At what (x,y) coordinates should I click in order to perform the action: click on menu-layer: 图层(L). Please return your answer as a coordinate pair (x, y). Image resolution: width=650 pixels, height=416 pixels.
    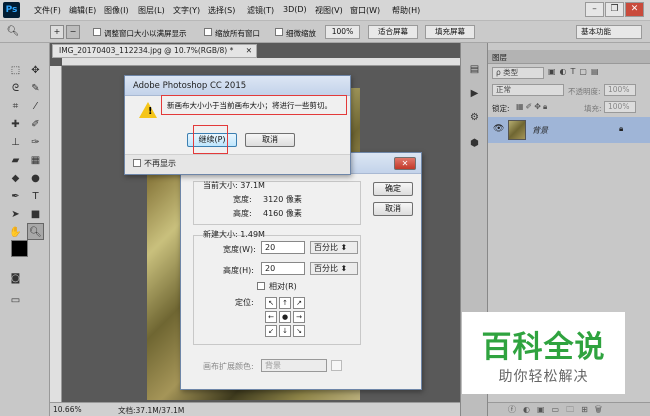
    Looking at the image, I should click on (151, 10).